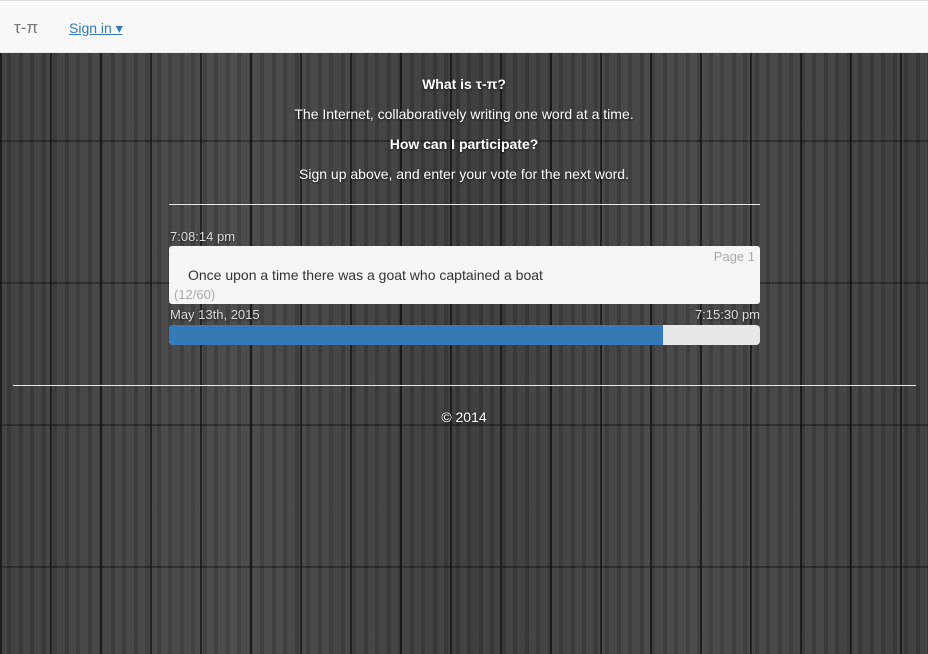  Describe the element at coordinates (464, 385) in the screenshot. I see `divider-bottom` at that location.